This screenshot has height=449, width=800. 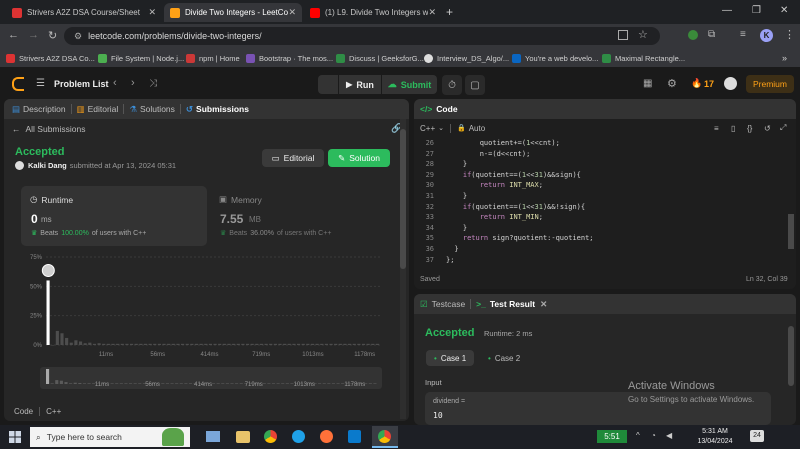 I want to click on language-select: C++, so click(x=427, y=128).